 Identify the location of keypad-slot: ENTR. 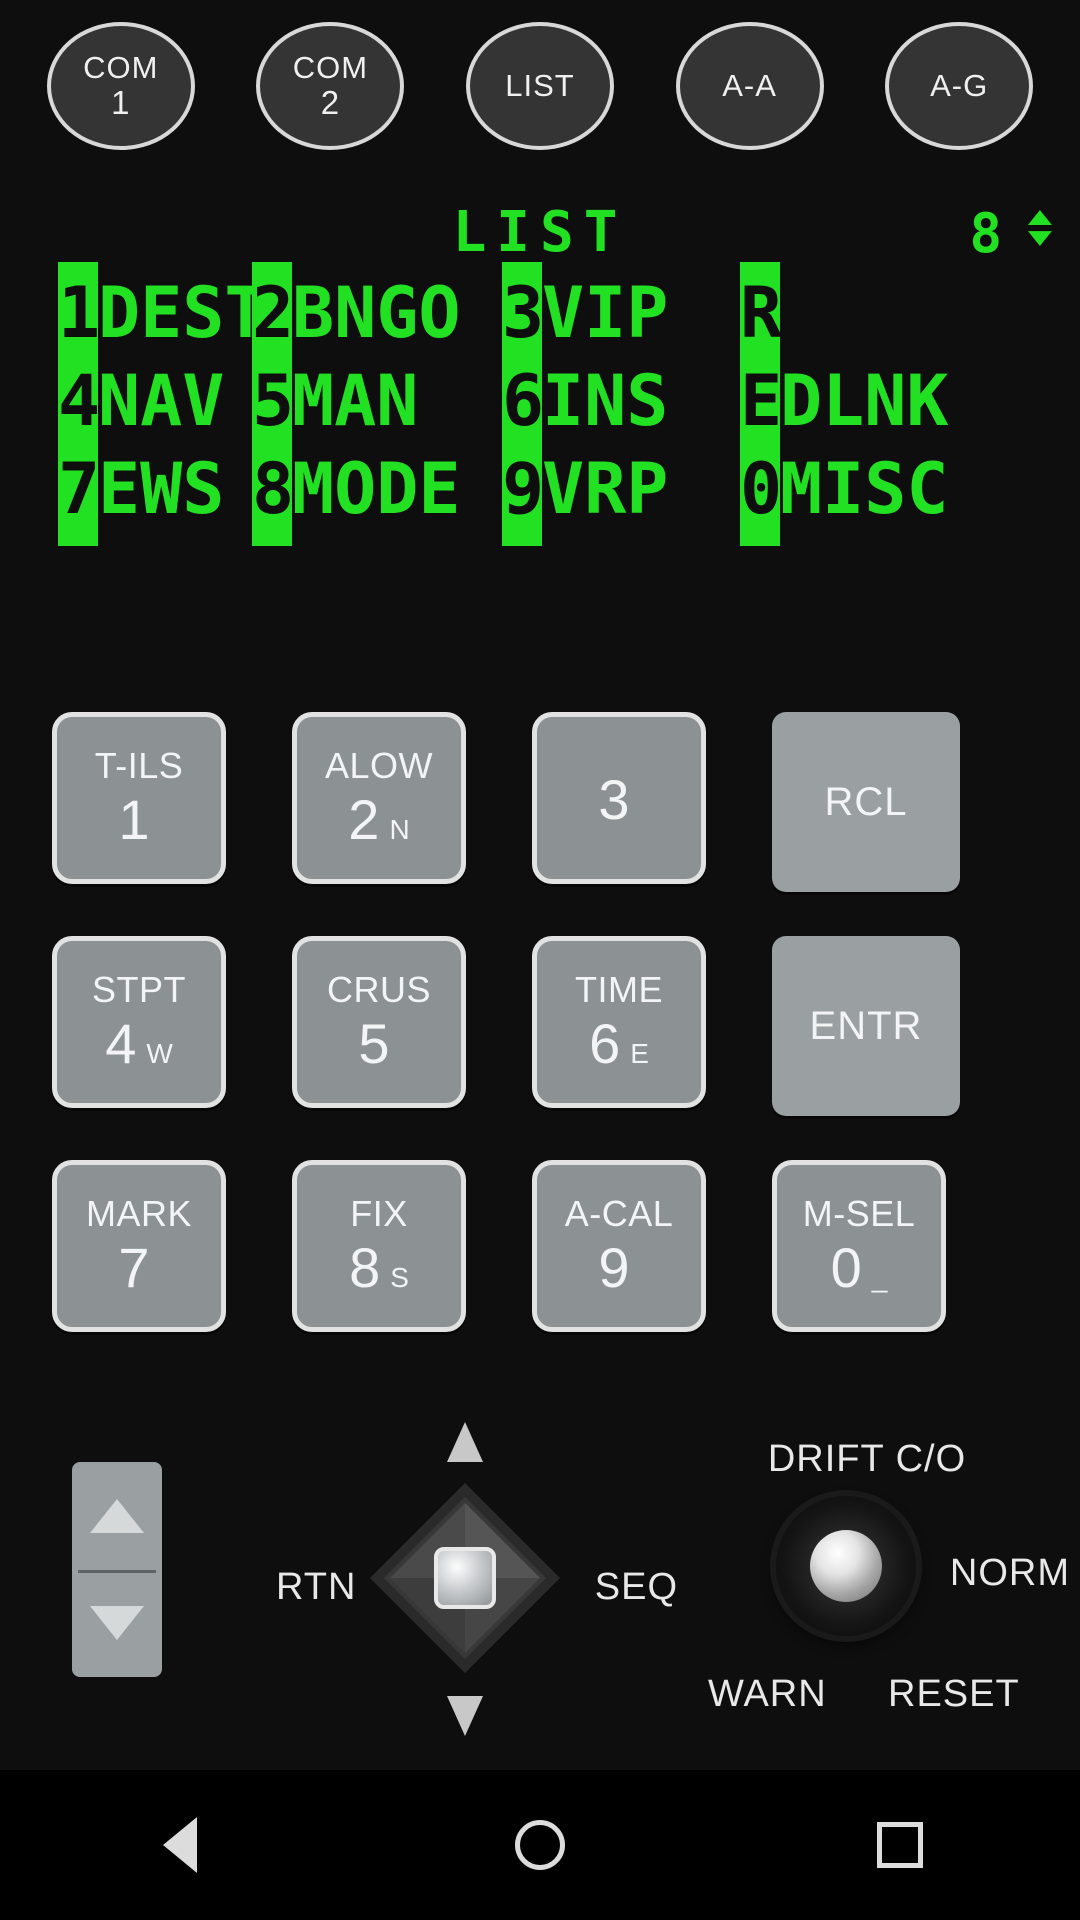
(900, 1026).